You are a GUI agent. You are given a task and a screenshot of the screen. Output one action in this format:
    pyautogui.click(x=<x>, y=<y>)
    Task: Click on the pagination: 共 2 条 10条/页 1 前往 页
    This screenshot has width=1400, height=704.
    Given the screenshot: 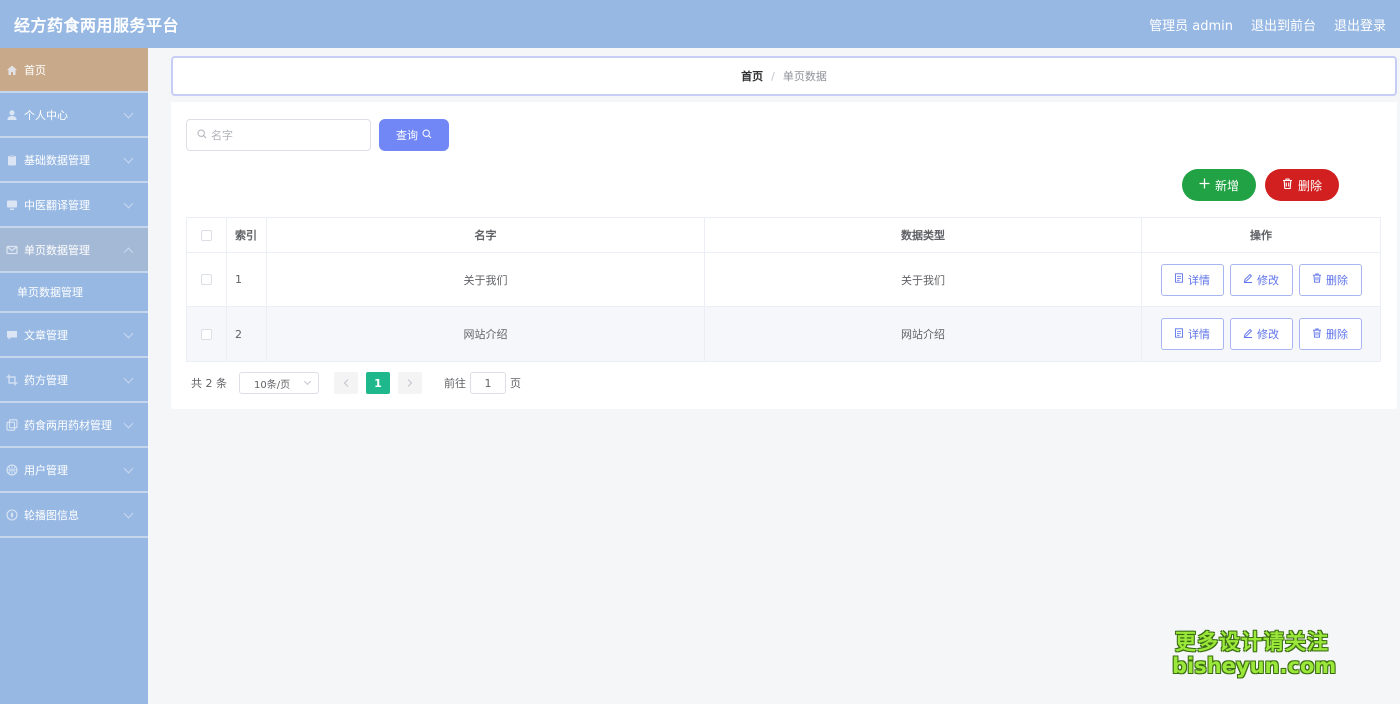 What is the action you would take?
    pyautogui.click(x=356, y=383)
    